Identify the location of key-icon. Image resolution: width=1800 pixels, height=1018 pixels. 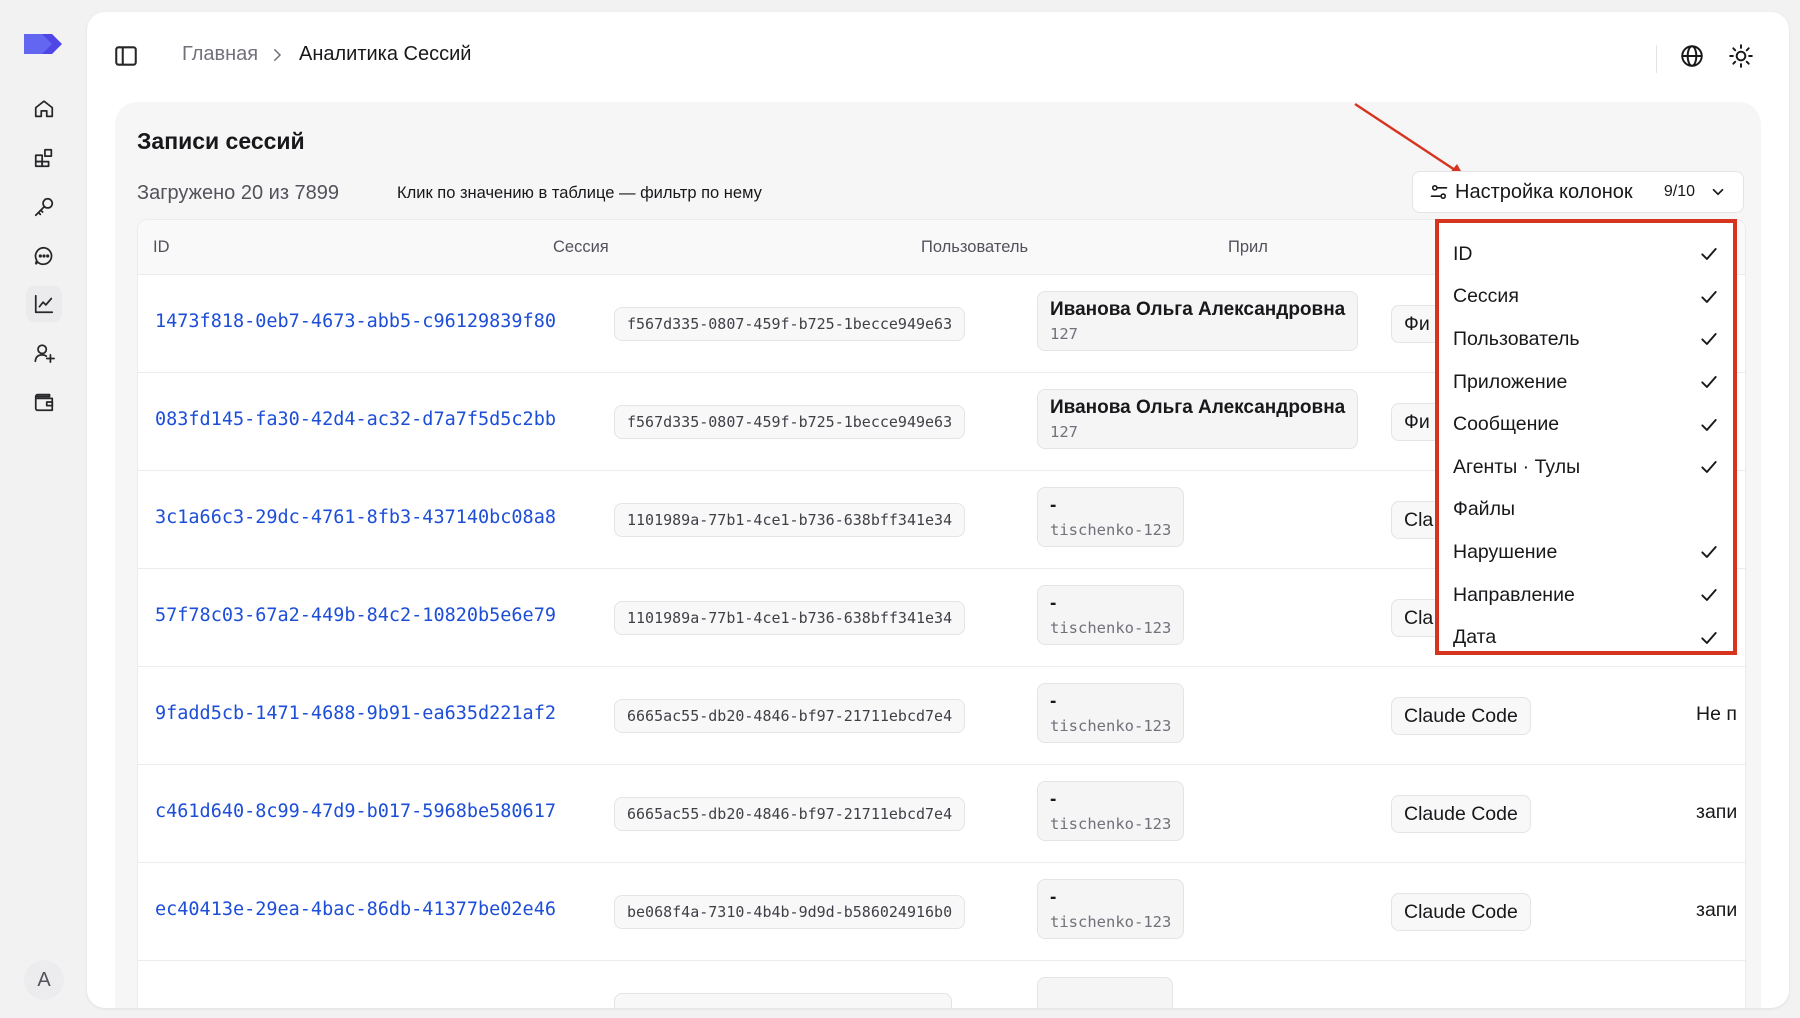
(44, 207).